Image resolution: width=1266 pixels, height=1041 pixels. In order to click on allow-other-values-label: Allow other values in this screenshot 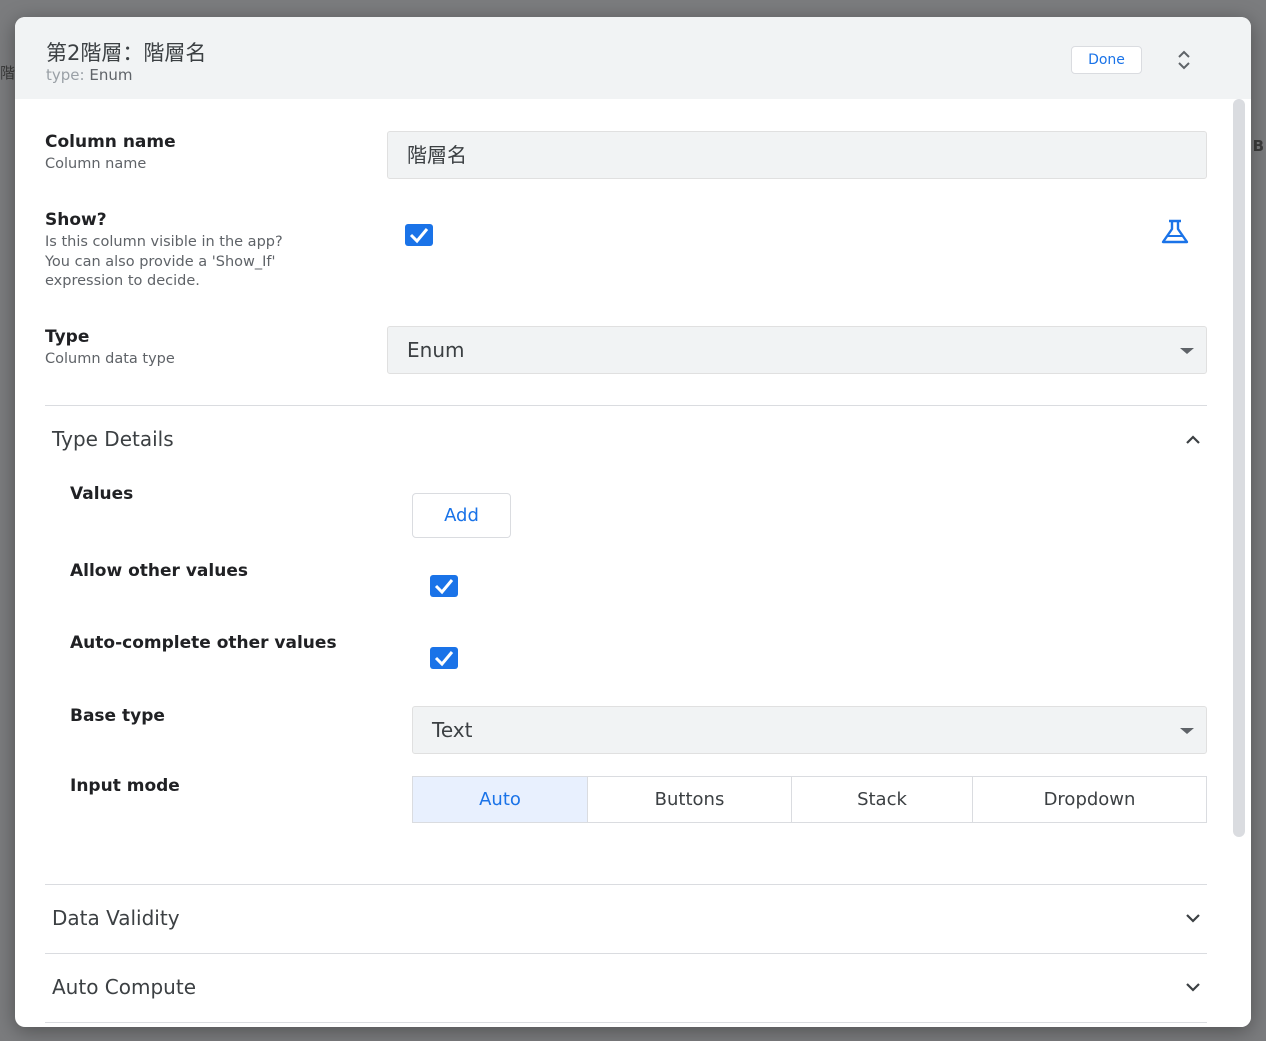, I will do `click(159, 571)`.